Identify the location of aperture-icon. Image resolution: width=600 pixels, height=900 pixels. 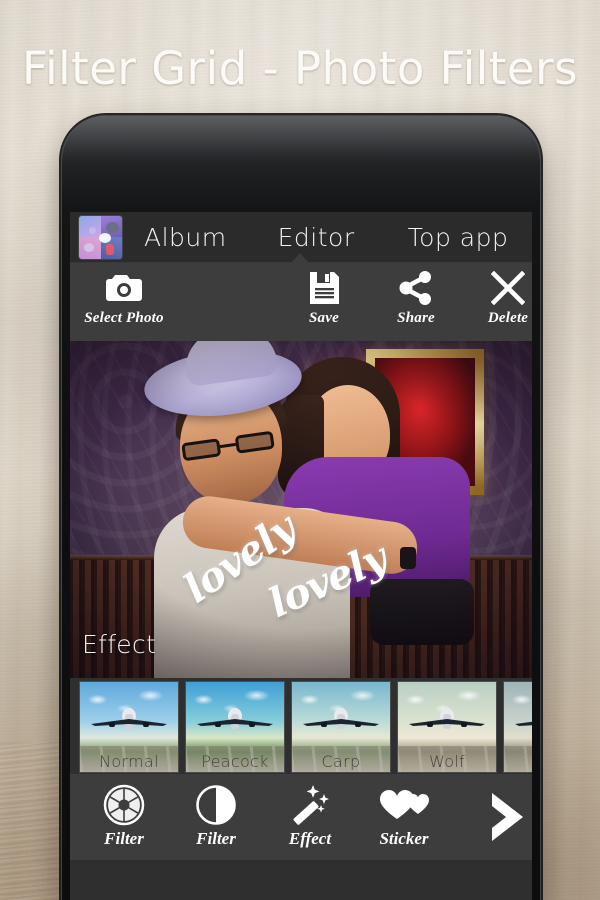
(124, 805).